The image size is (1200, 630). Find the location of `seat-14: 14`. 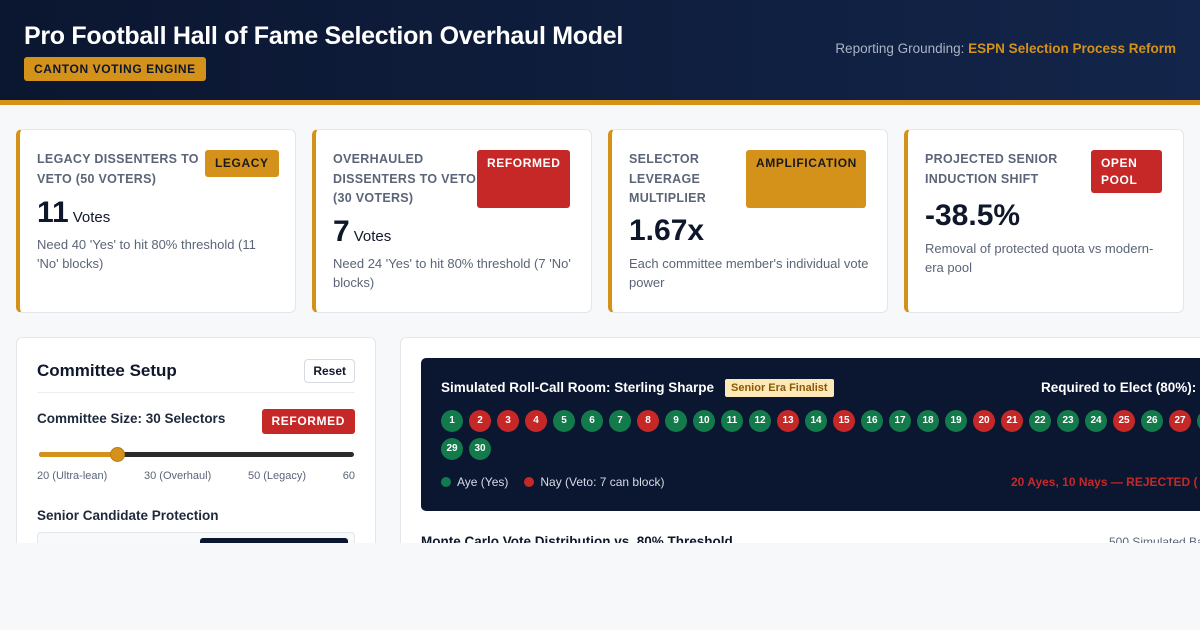

seat-14: 14 is located at coordinates (816, 421).